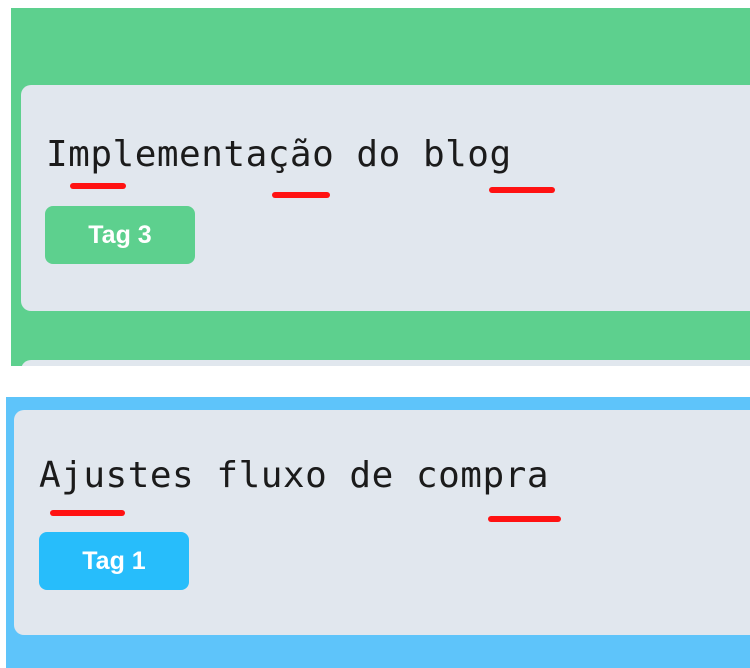  Describe the element at coordinates (294, 475) in the screenshot. I see `task-card-title: Ajustes fluxo de compra` at that location.